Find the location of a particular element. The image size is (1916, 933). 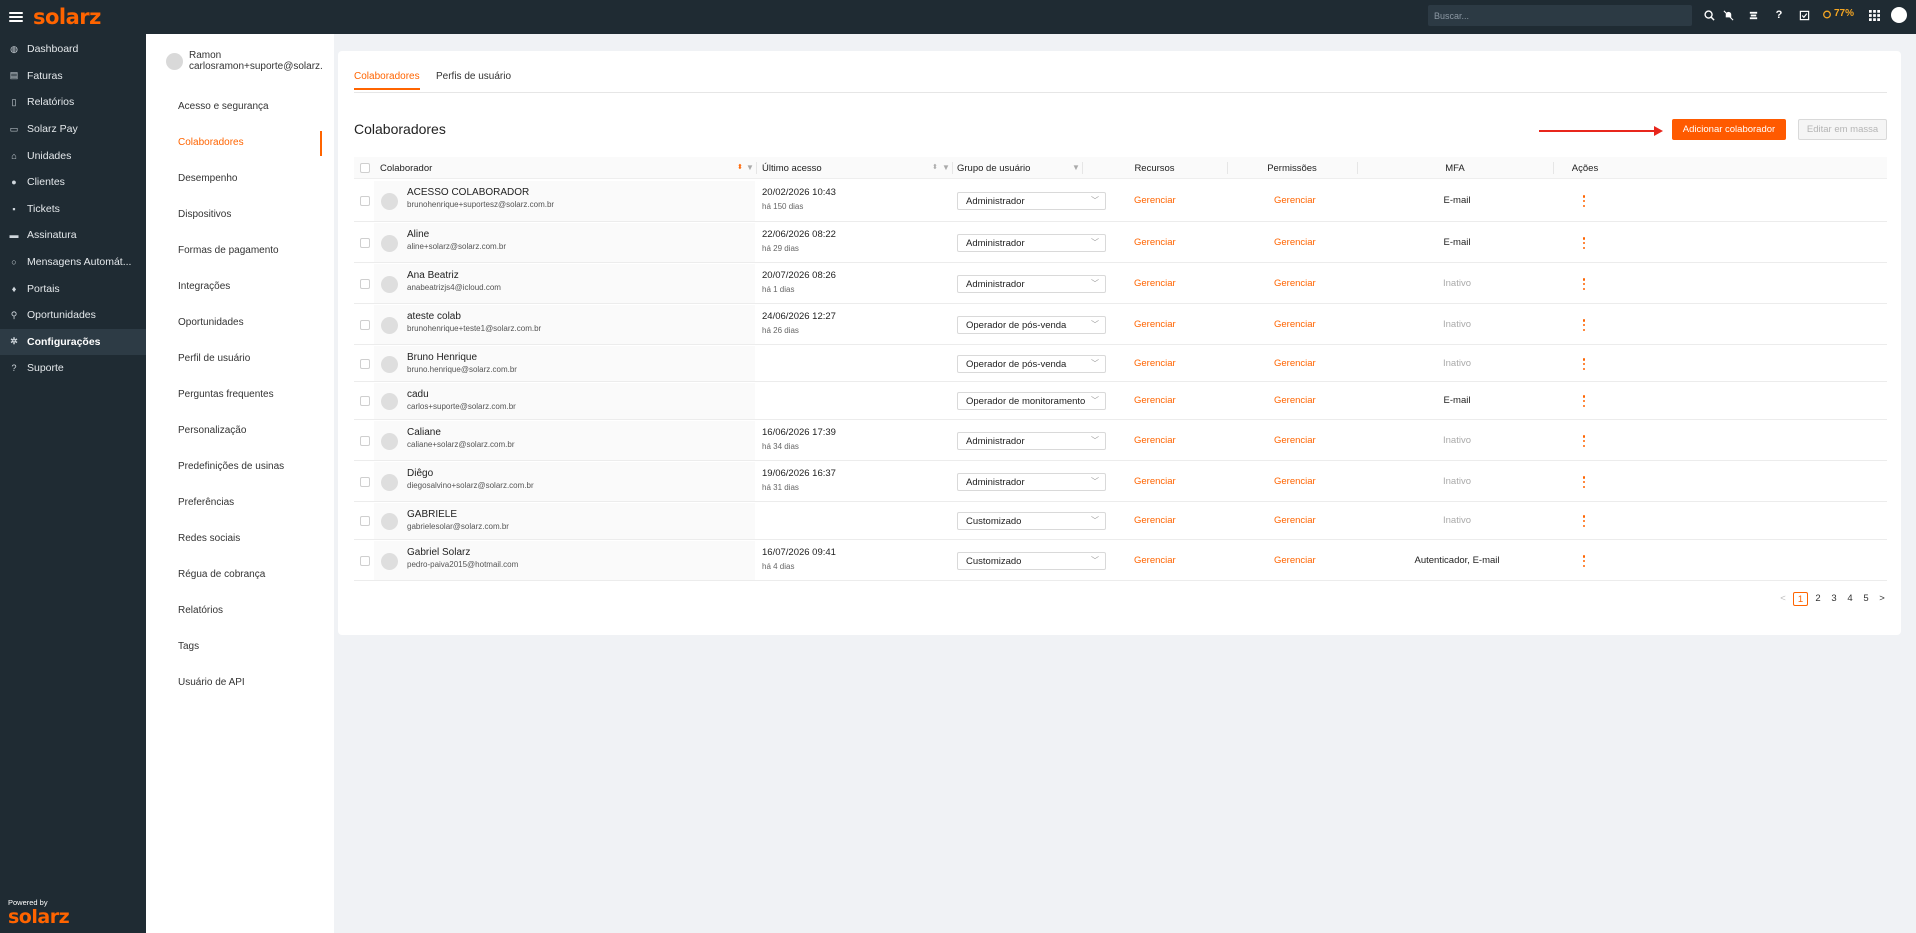

pagination-page-5: 5 is located at coordinates (1866, 599).